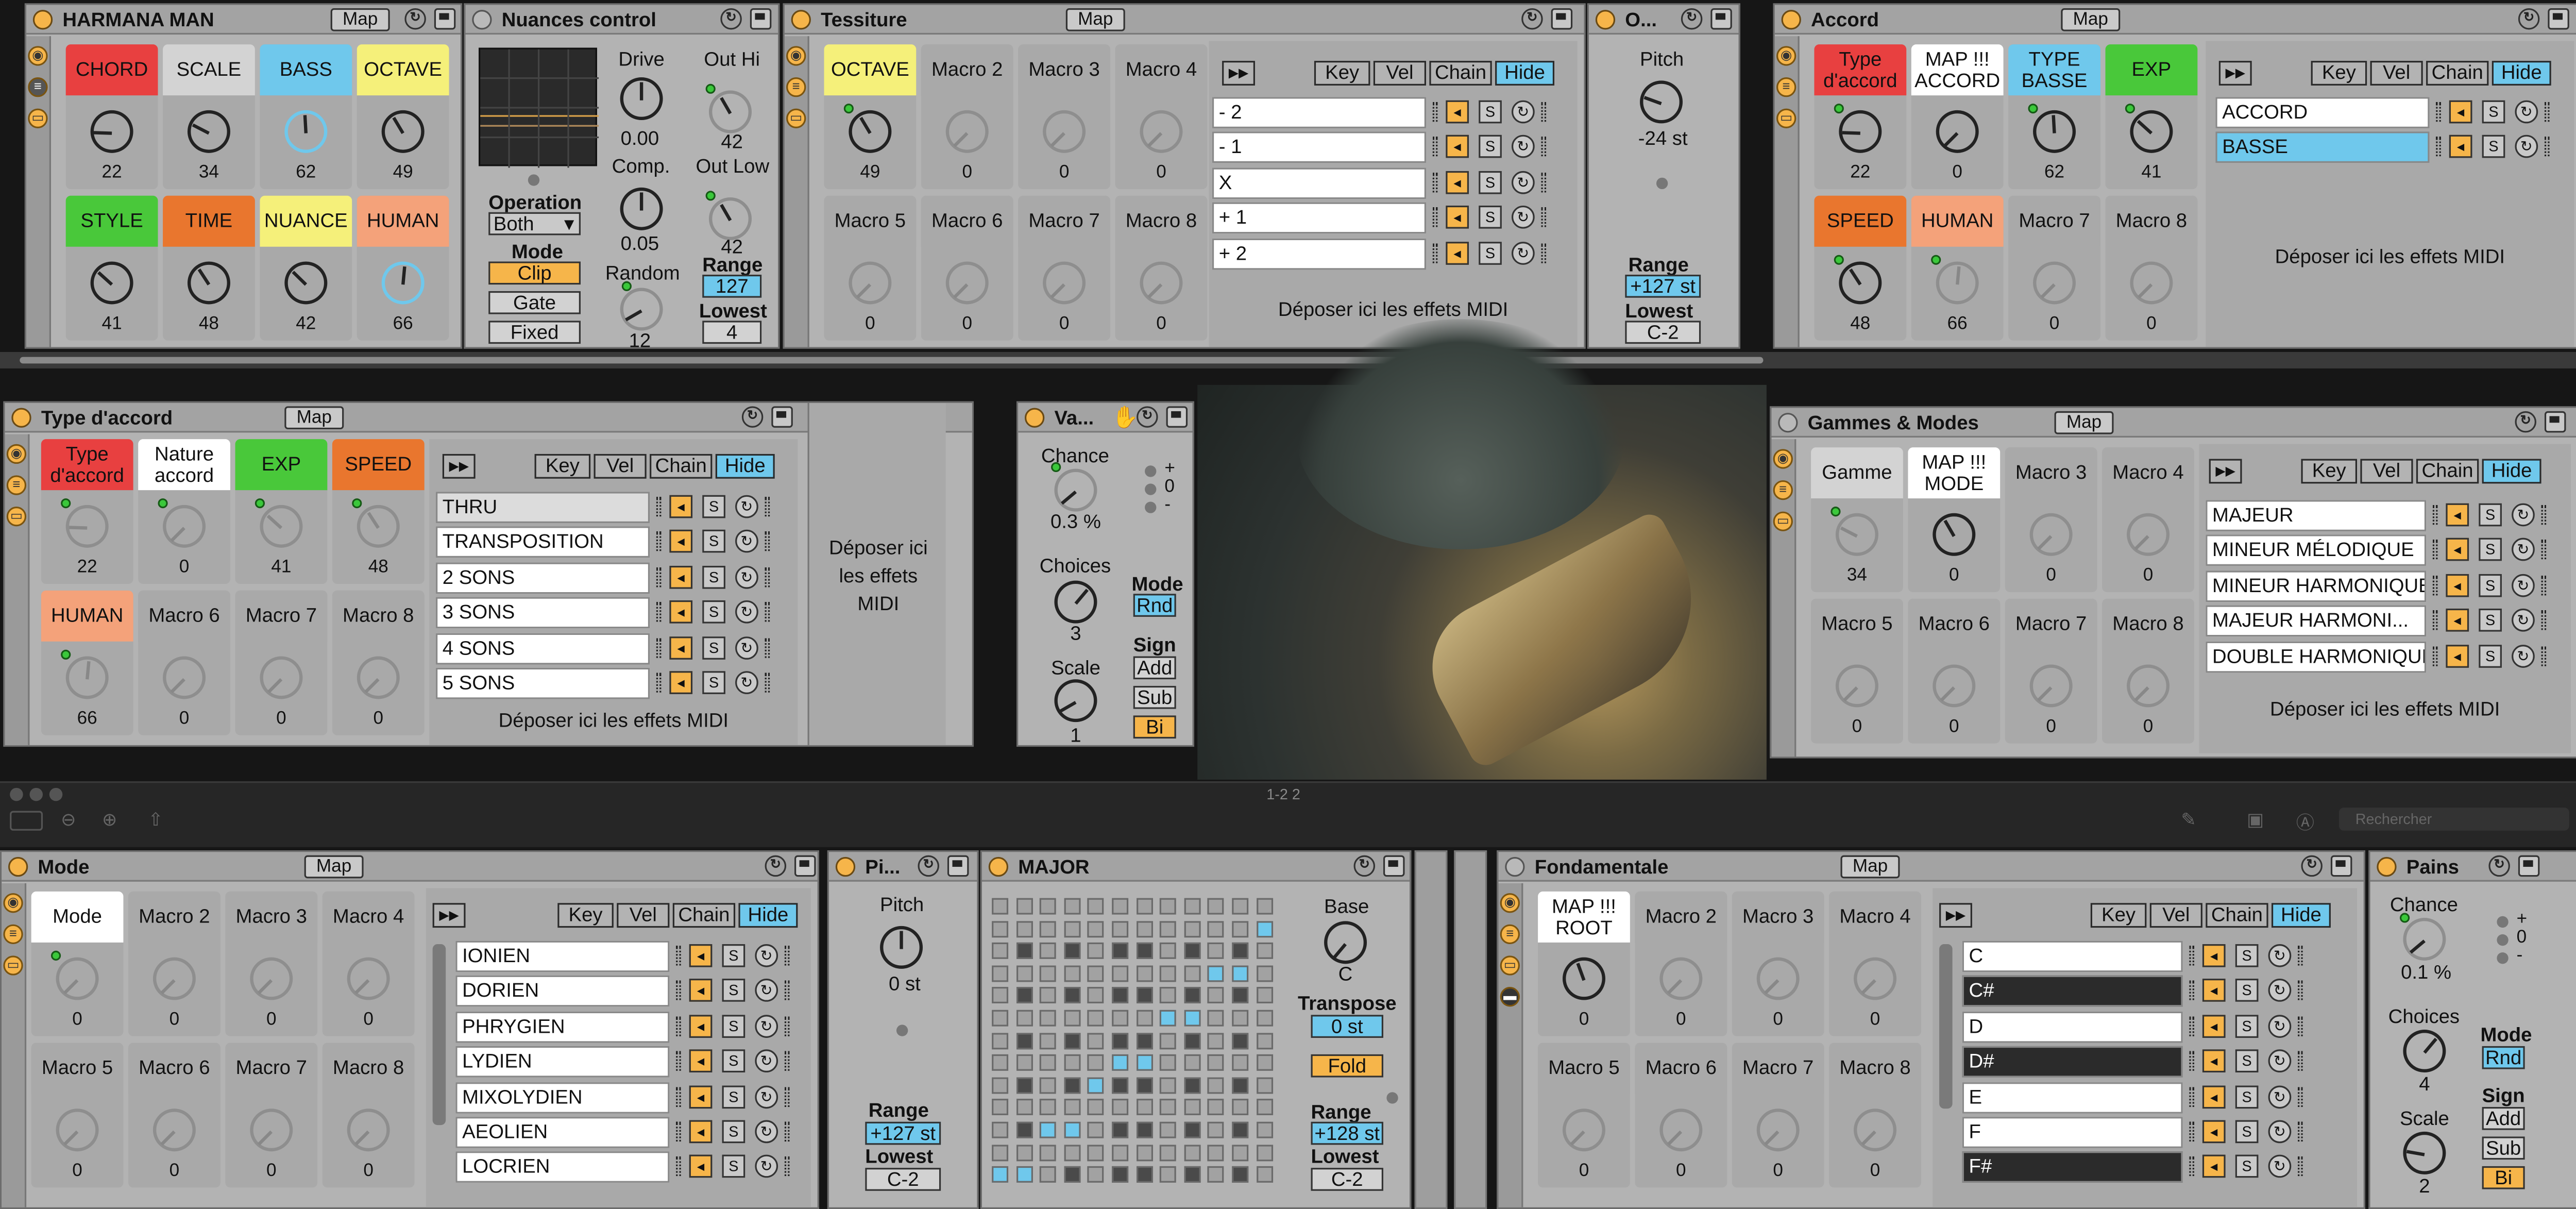 Image resolution: width=2576 pixels, height=1209 pixels. What do you see at coordinates (608, 683) in the screenshot?
I see `chain-row: 5 SONS ◂ S ↻` at bounding box center [608, 683].